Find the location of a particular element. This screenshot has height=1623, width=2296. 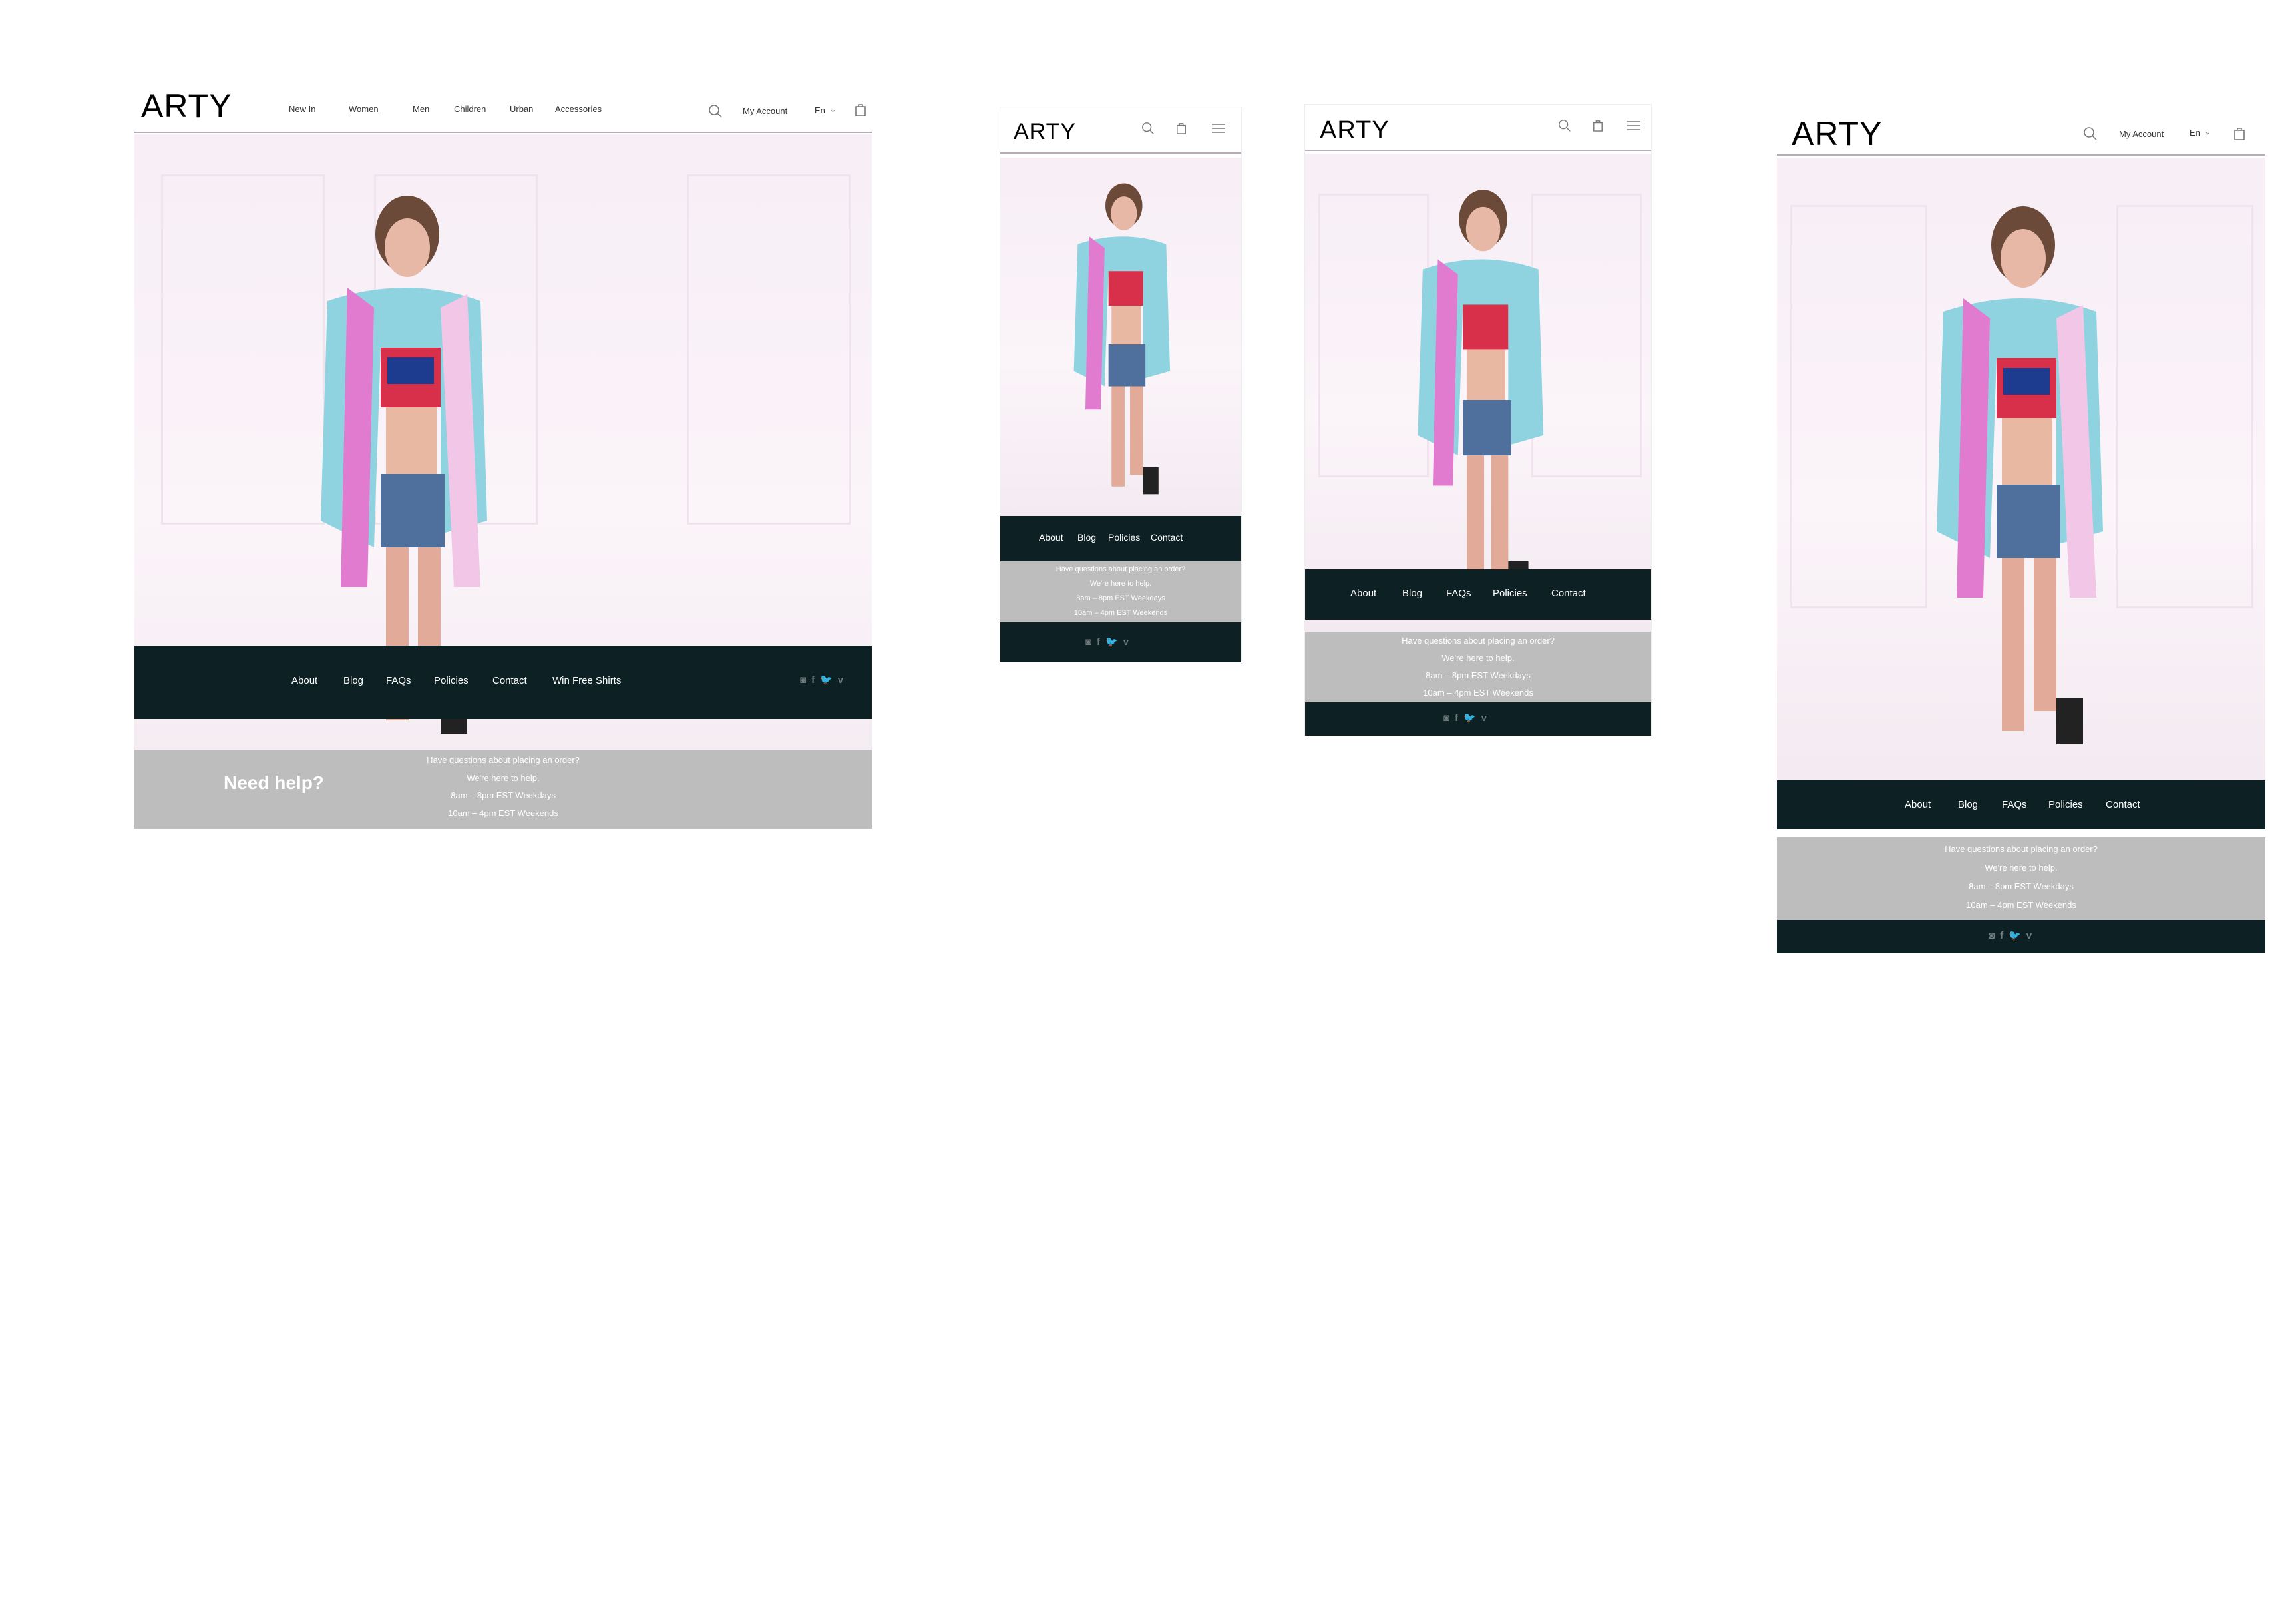

tablet-mockup: ARTY My Account En ⌄ About Blog FAQs Pol is located at coordinates (2021, 530).